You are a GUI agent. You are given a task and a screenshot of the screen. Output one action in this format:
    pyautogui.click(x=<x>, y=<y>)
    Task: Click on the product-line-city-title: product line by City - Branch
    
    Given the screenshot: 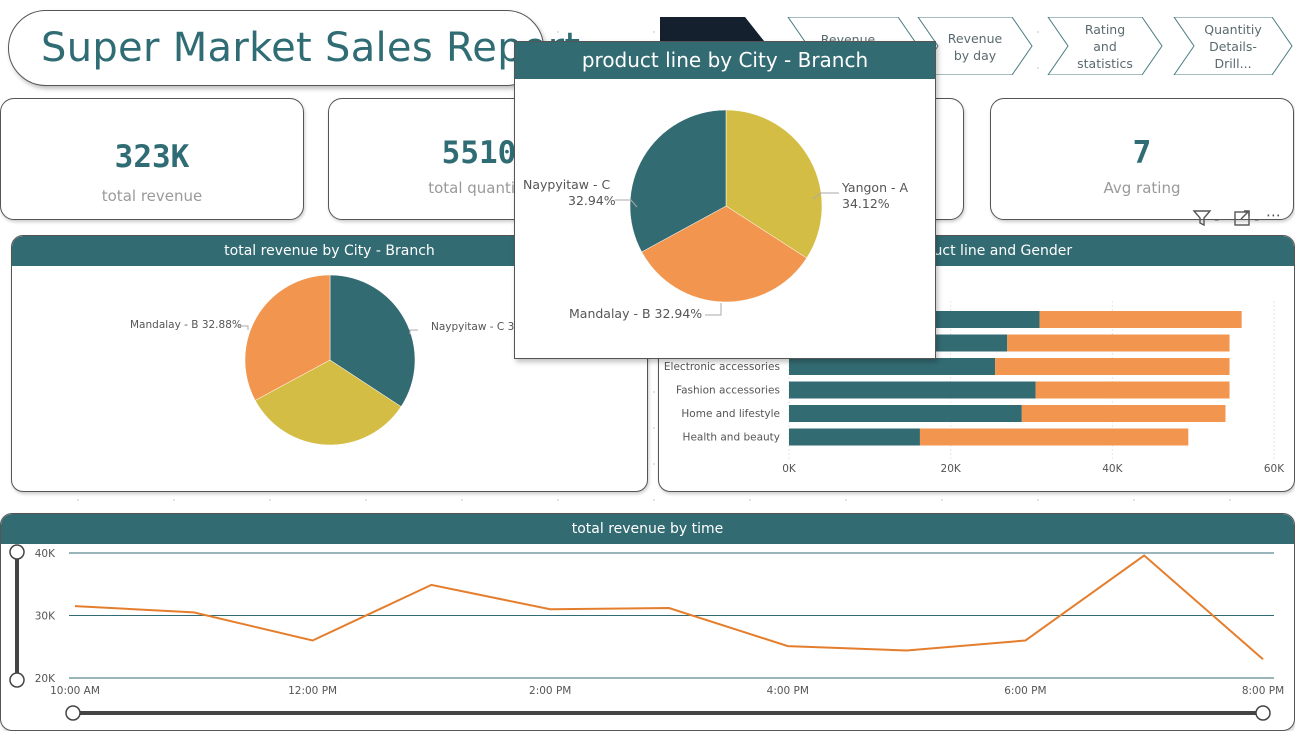 What is the action you would take?
    pyautogui.click(x=725, y=60)
    